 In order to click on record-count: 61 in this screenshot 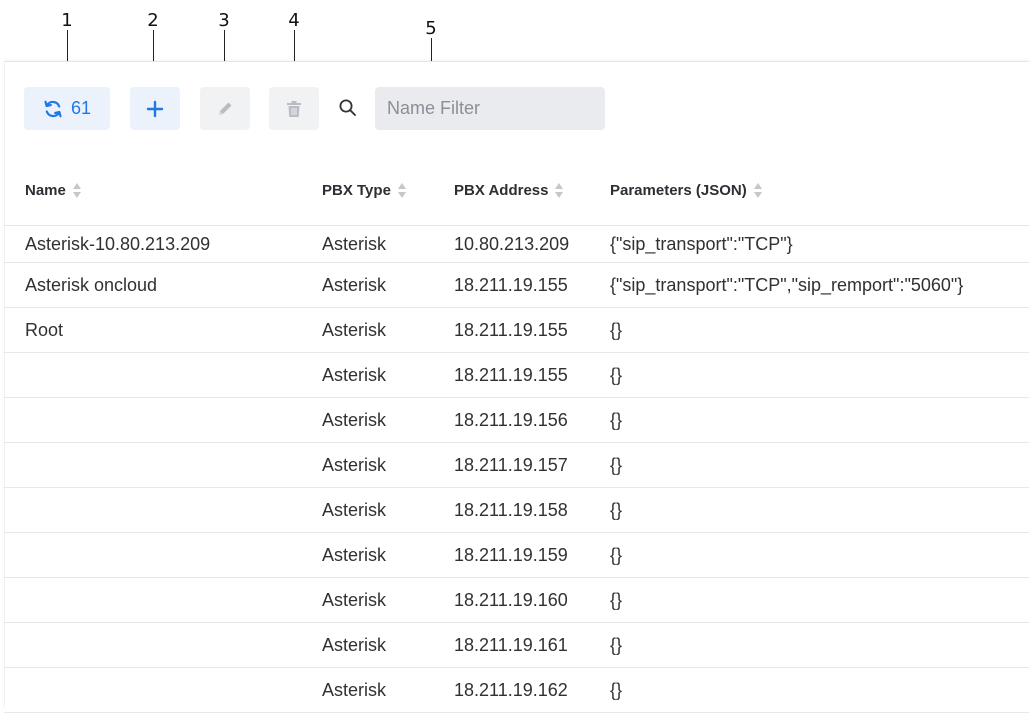, I will do `click(81, 108)`.